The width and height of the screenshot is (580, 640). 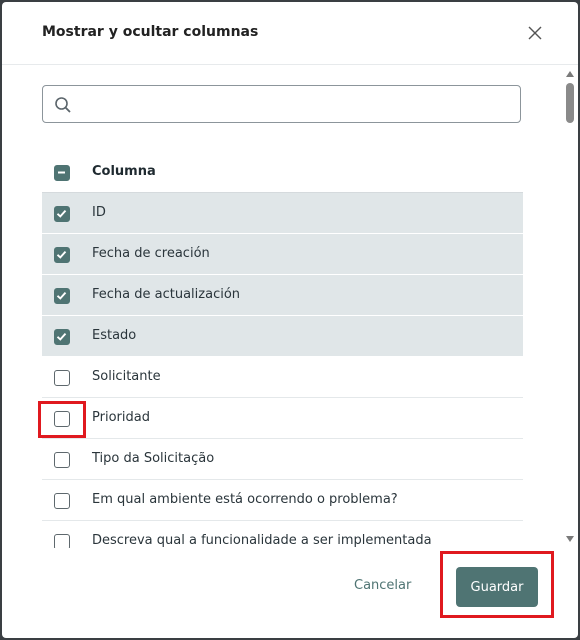 What do you see at coordinates (282, 213) in the screenshot?
I see `column-row: ID` at bounding box center [282, 213].